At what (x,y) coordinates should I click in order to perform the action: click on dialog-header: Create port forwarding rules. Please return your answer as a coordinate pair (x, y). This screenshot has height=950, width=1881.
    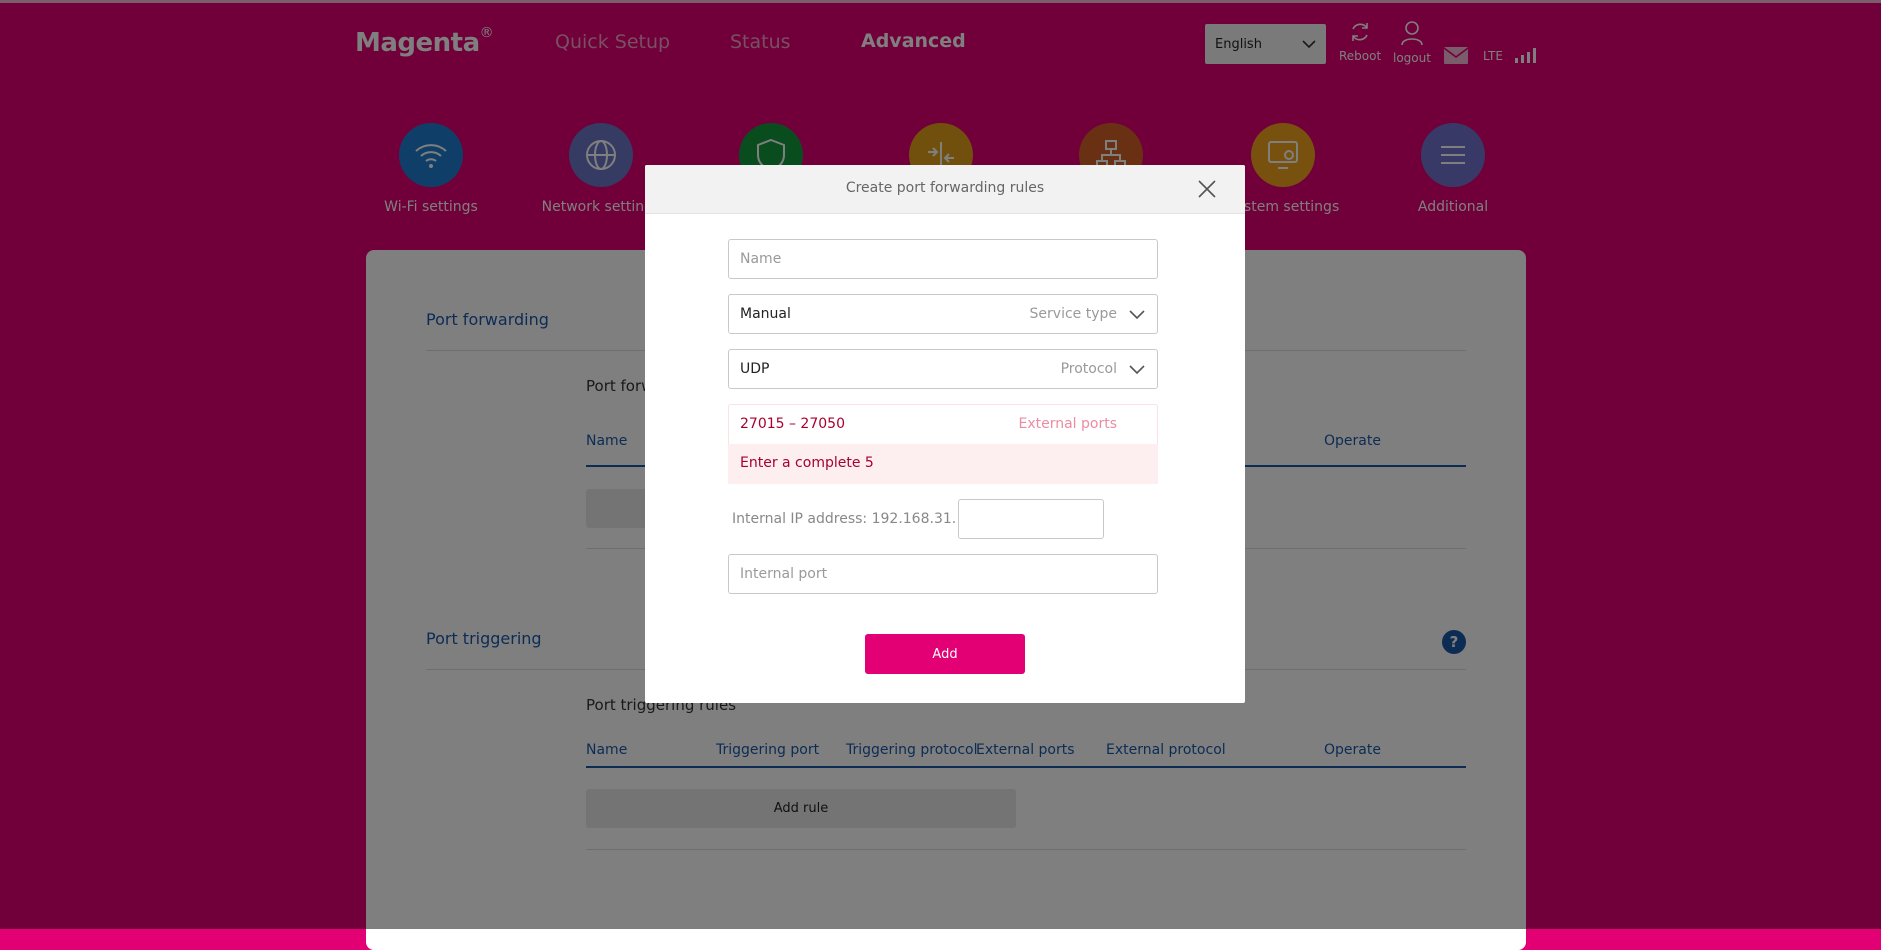
    Looking at the image, I should click on (945, 189).